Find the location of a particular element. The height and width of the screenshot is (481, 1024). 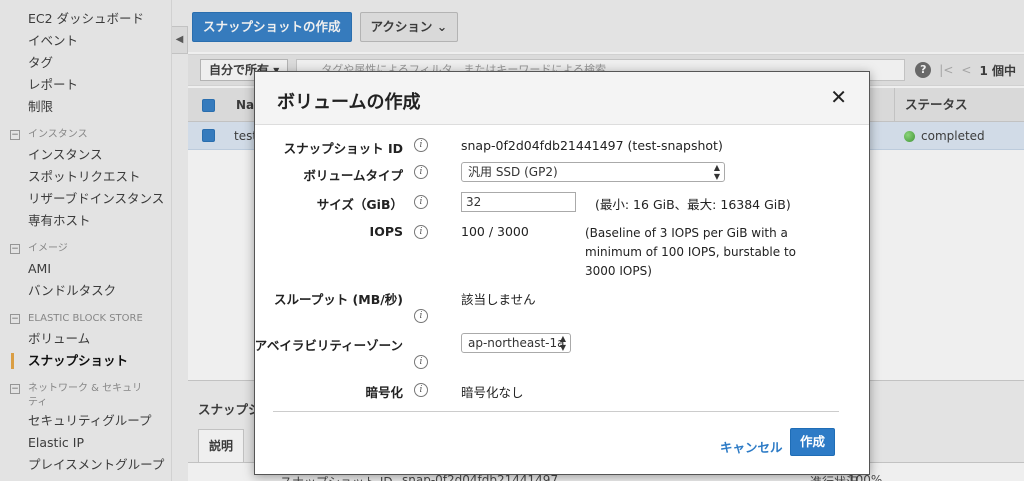

dialog-header: ボリュームの作成 ✕ is located at coordinates (562, 98).